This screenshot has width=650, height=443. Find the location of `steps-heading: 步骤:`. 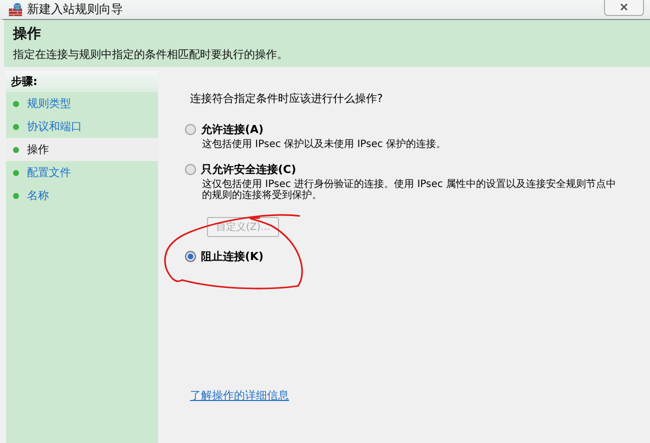

steps-heading: 步骤: is located at coordinates (82, 81).